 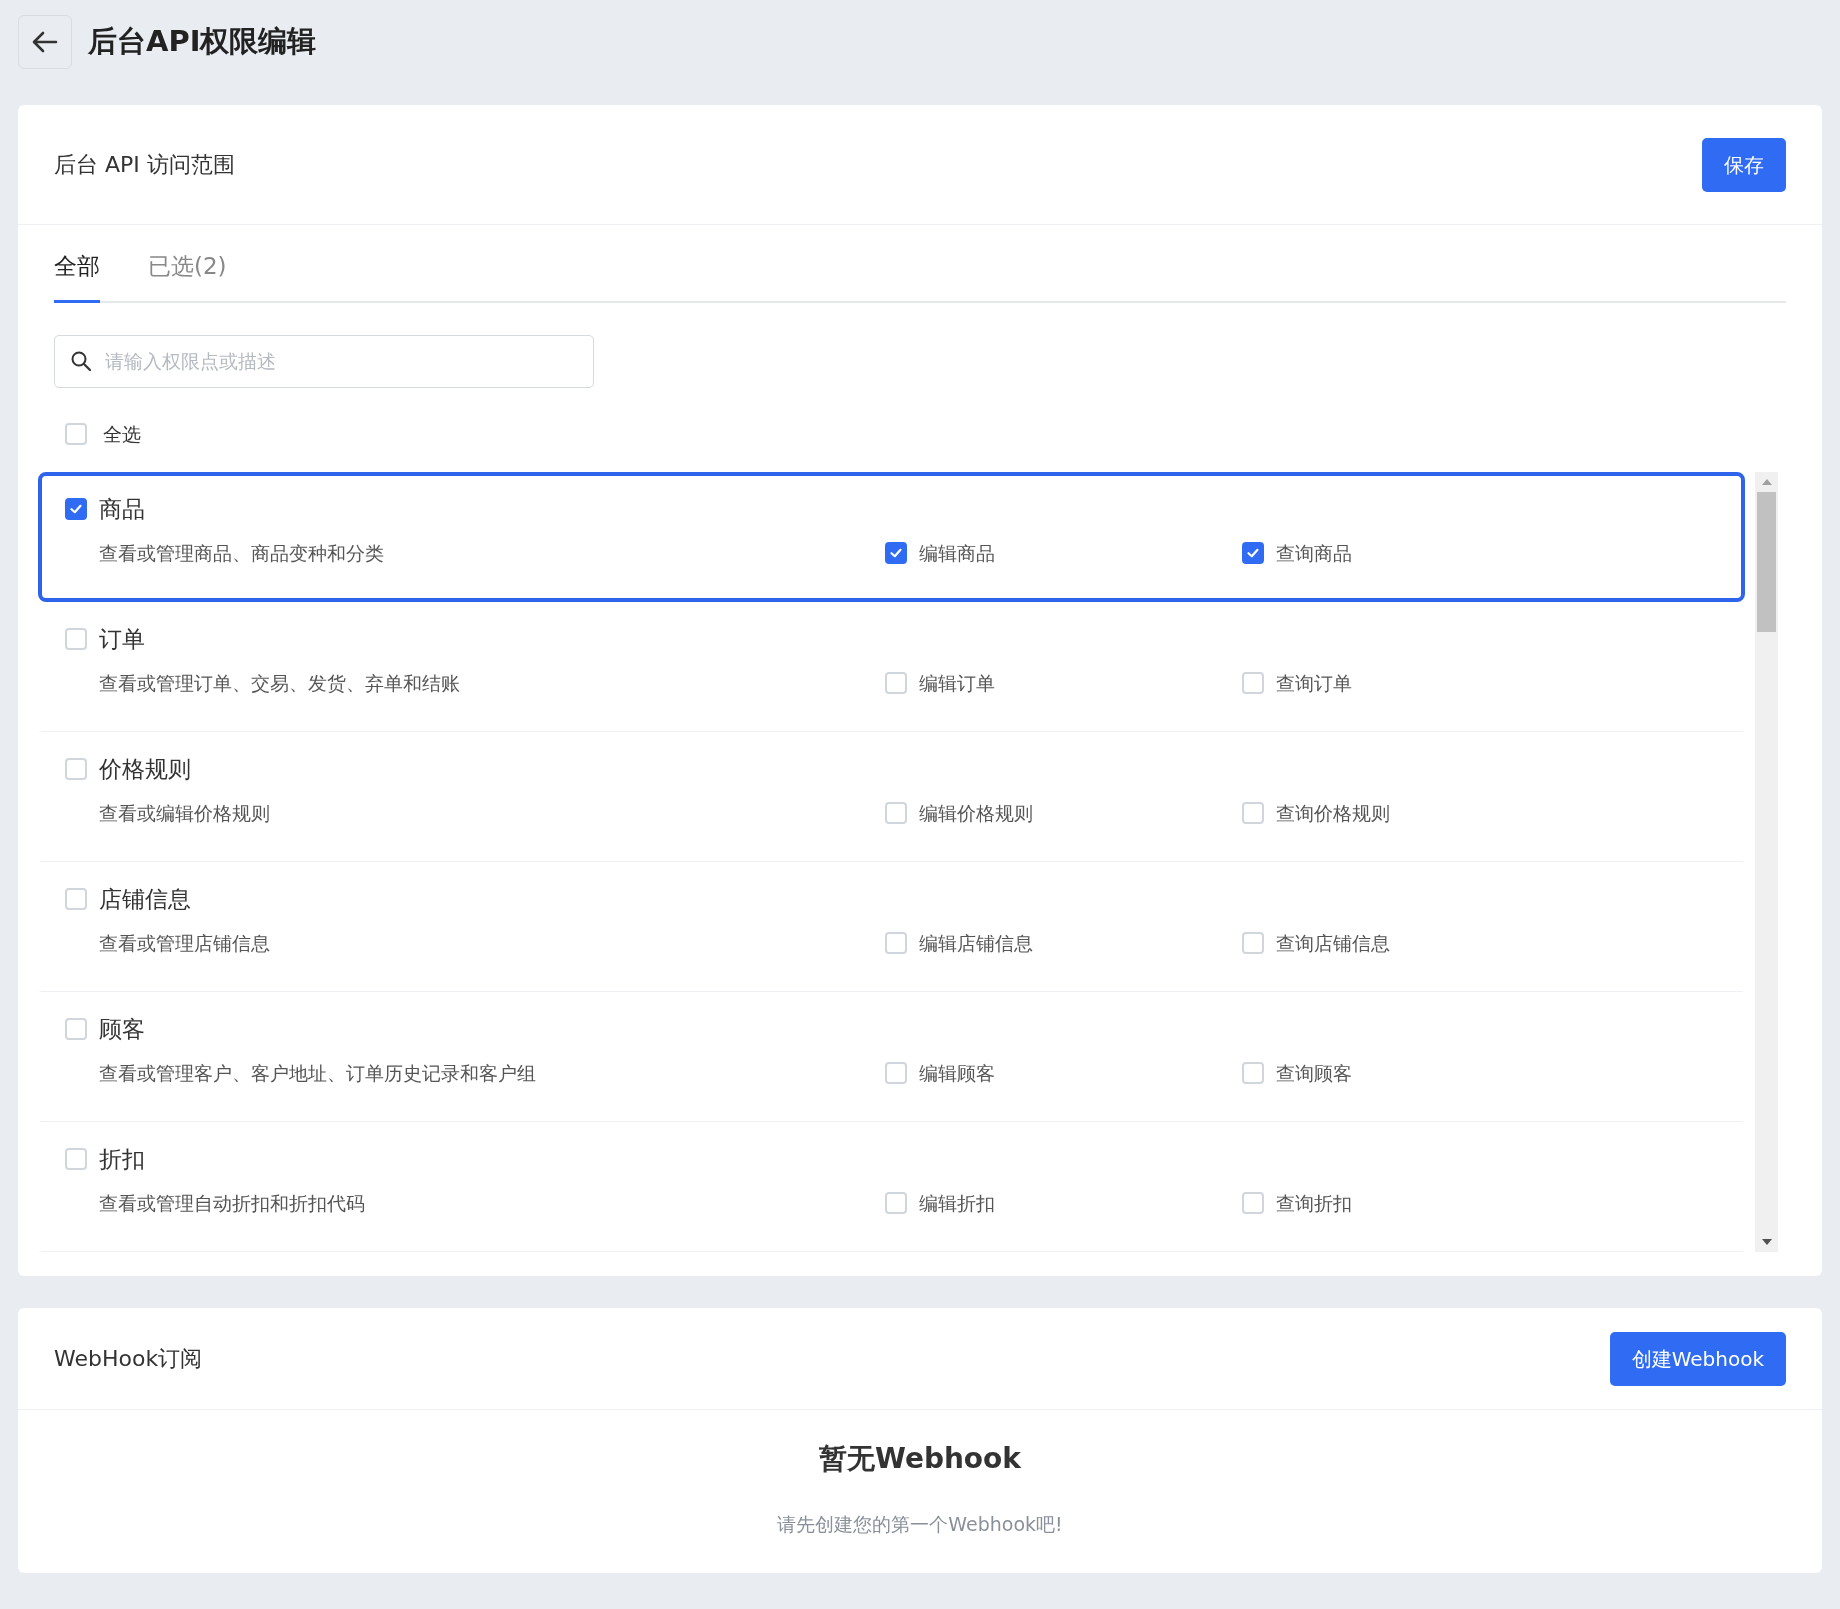 I want to click on group-description: 查看或管理订单、交易、发货、弃单和结账, so click(x=279, y=683).